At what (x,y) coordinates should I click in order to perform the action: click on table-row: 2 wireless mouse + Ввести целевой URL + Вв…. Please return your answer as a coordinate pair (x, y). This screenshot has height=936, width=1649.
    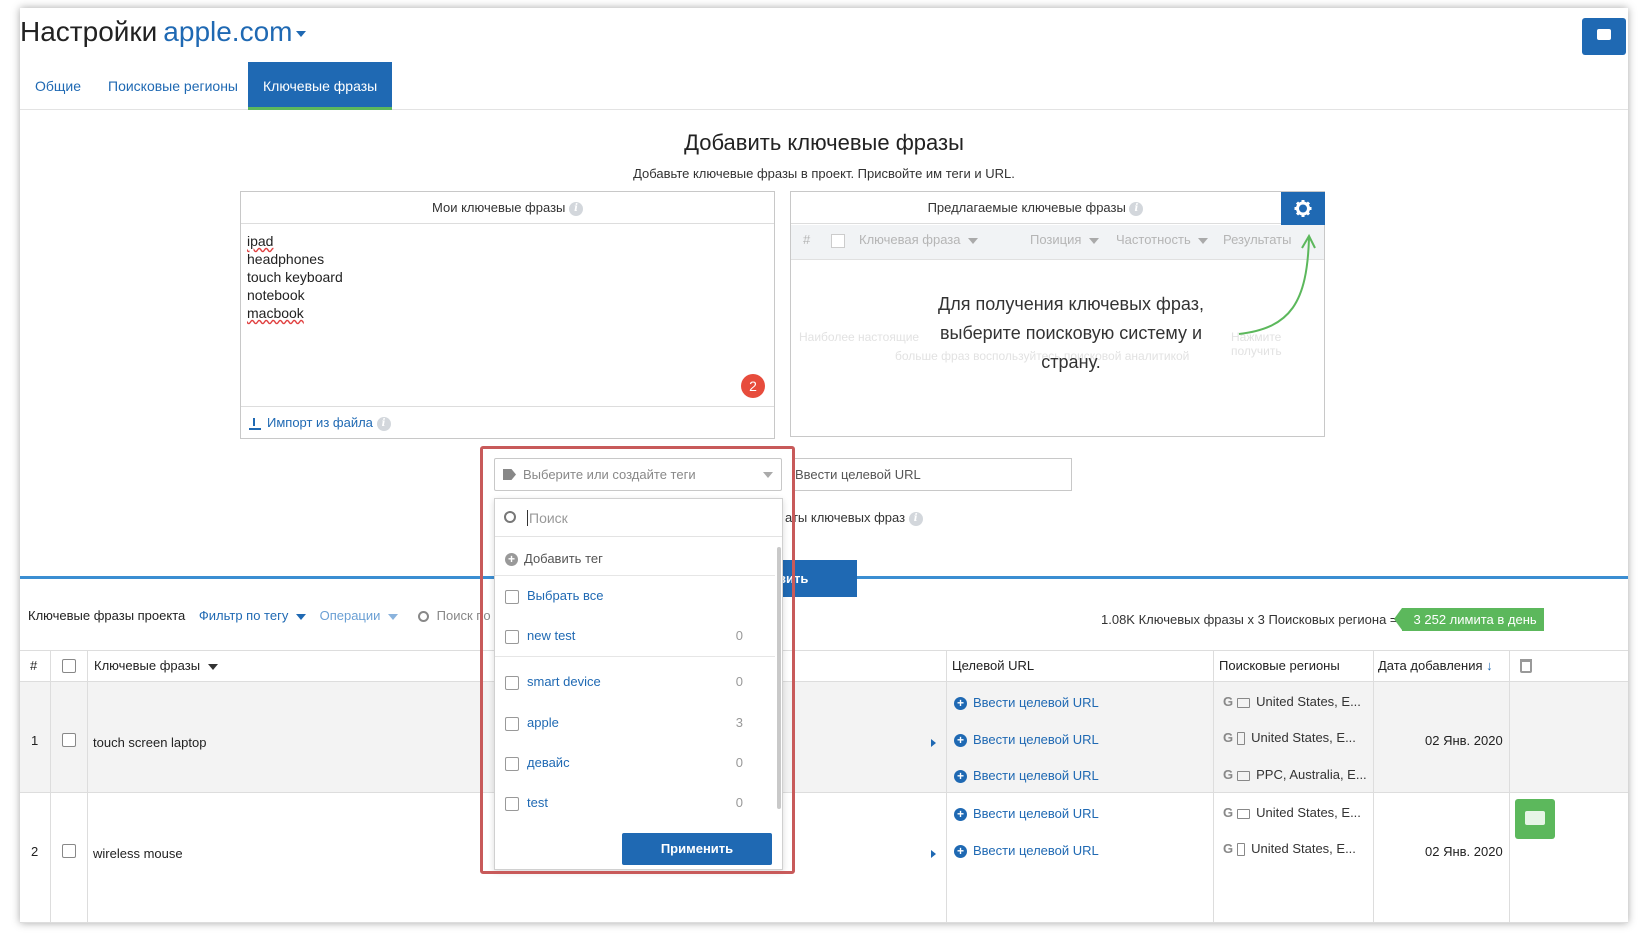
    Looking at the image, I should click on (824, 858).